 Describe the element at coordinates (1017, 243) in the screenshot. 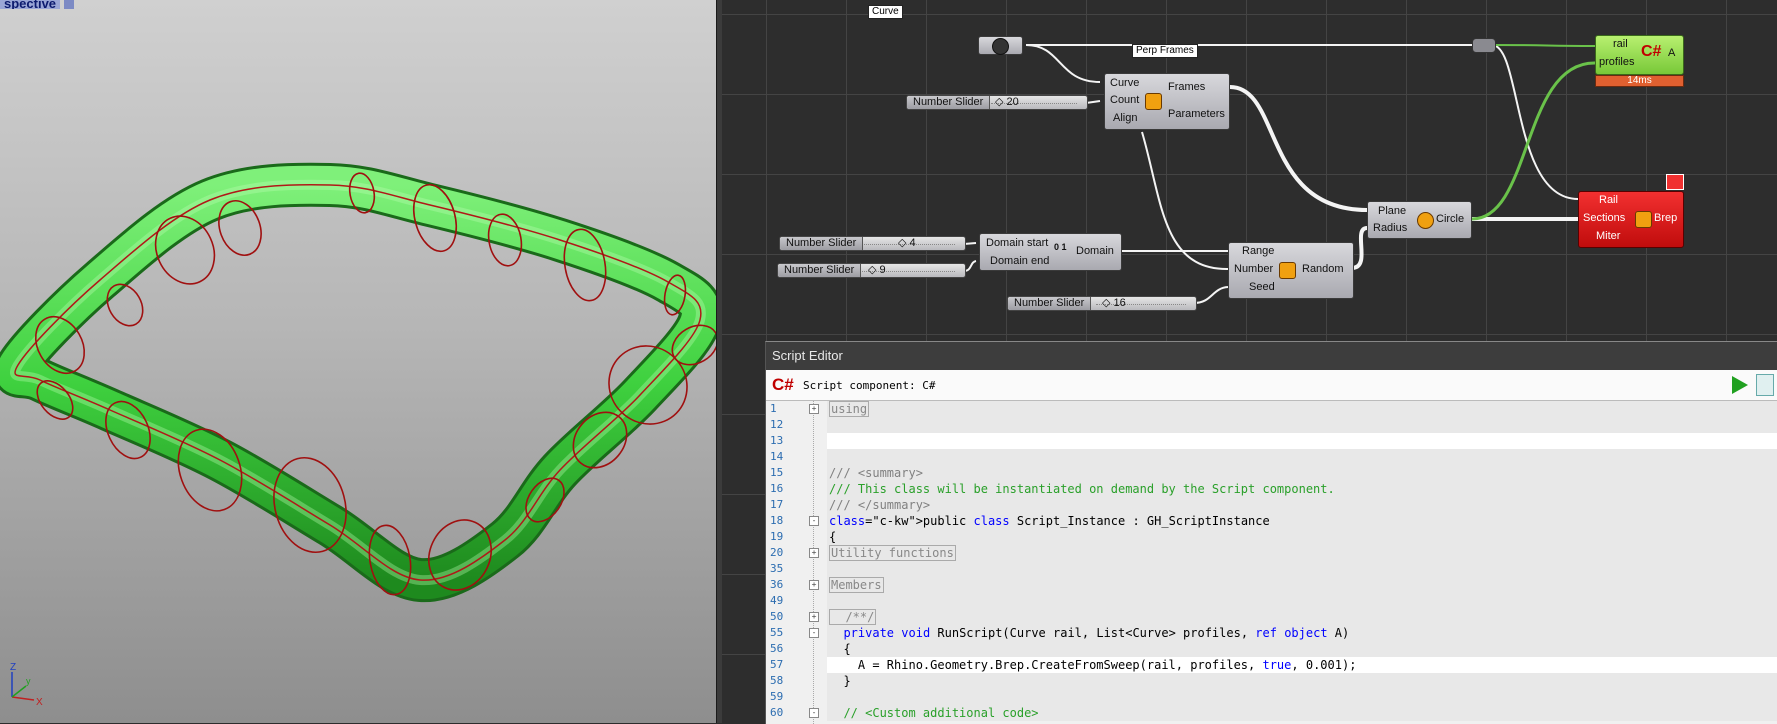

I see `input-domain-start: Domain start` at that location.